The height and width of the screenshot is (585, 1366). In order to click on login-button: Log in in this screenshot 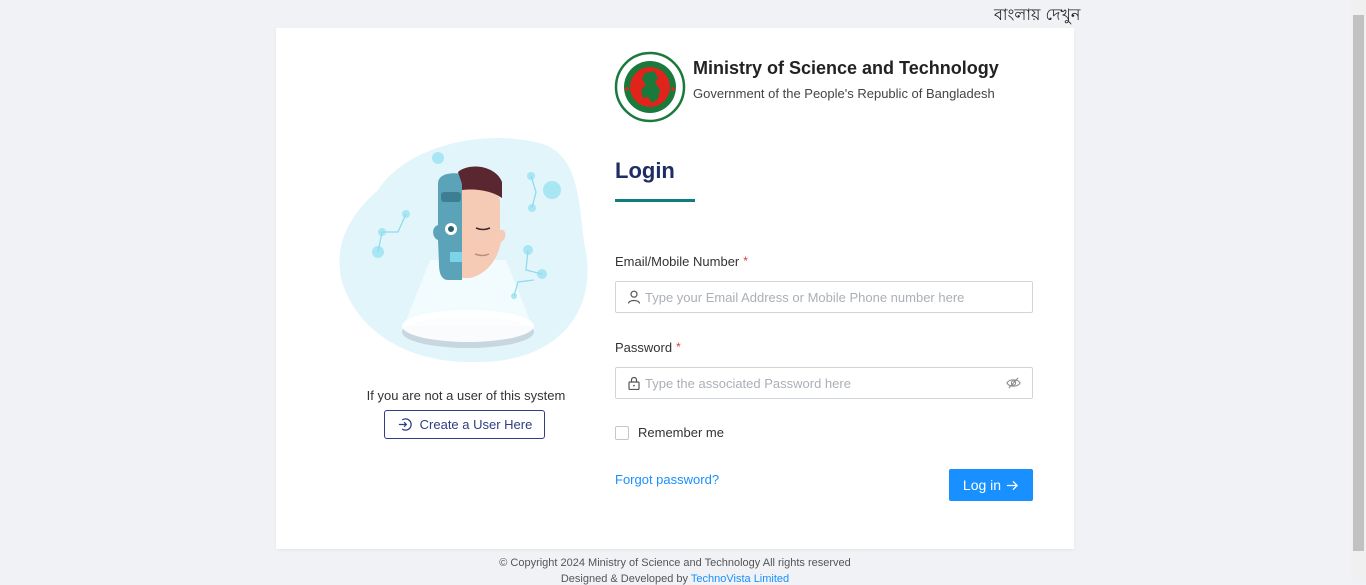, I will do `click(991, 485)`.